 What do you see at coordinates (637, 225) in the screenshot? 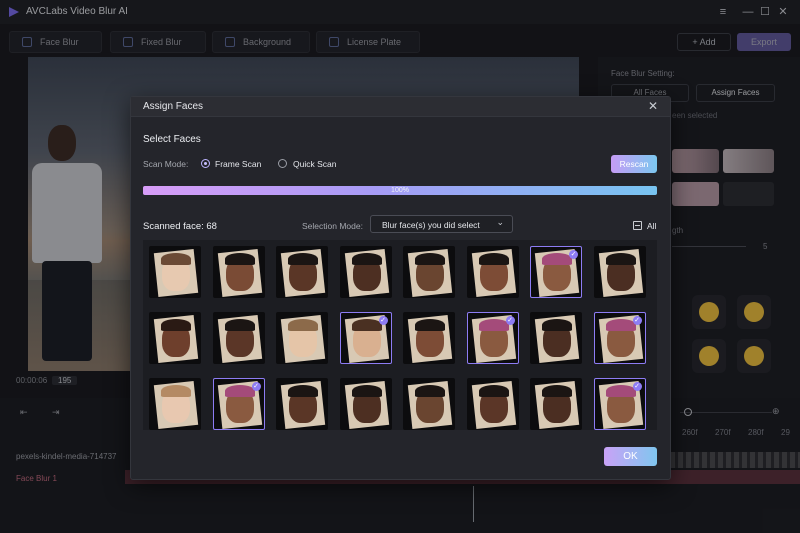
I see `select-all-checkbox` at bounding box center [637, 225].